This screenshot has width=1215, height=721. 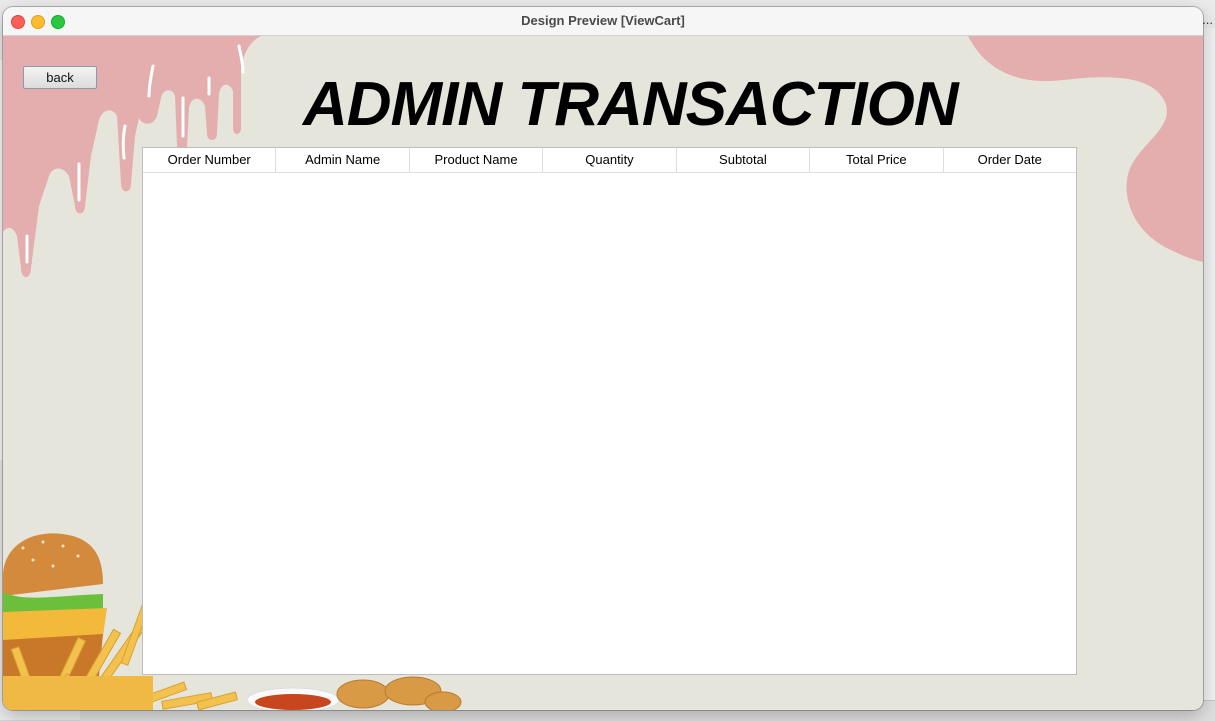 What do you see at coordinates (1208, 368) in the screenshot?
I see `background-ide-right-panel` at bounding box center [1208, 368].